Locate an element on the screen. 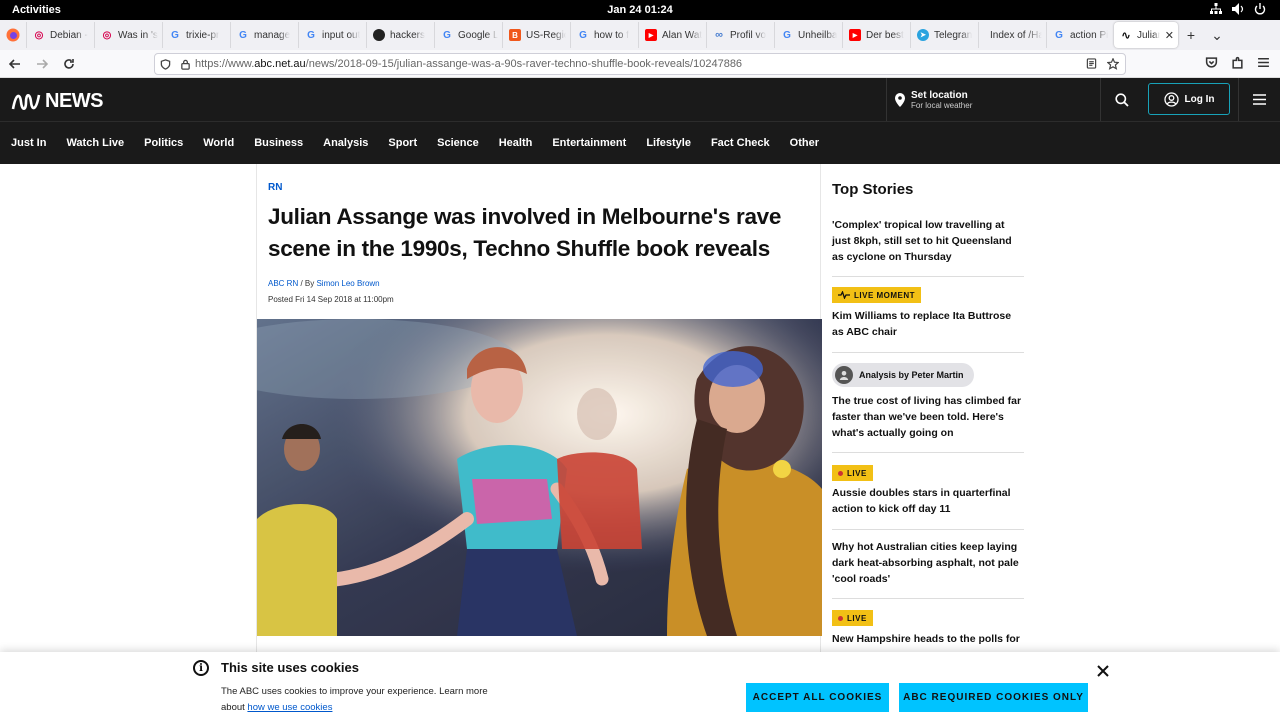 This screenshot has width=1280, height=720. browser-tab: Gmanage is located at coordinates (264, 35).